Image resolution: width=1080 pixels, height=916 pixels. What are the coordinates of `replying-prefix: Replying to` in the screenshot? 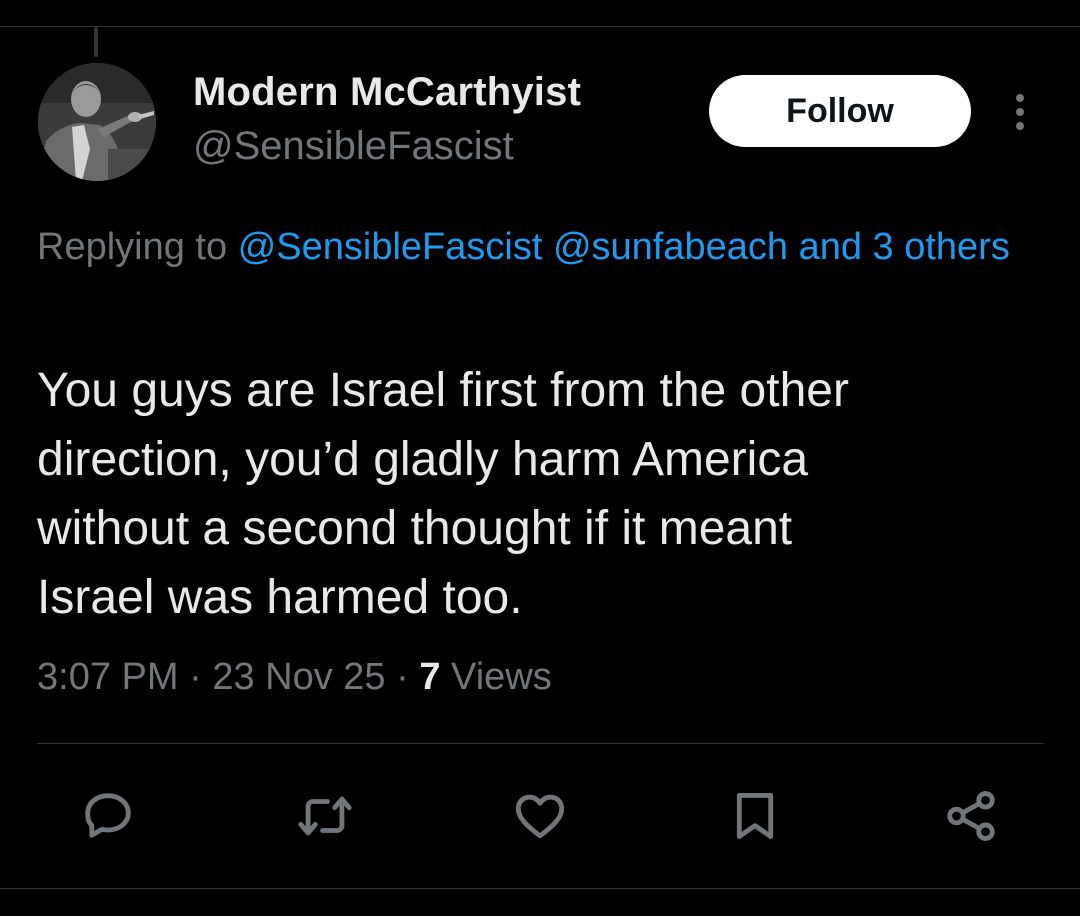 It's located at (132, 247).